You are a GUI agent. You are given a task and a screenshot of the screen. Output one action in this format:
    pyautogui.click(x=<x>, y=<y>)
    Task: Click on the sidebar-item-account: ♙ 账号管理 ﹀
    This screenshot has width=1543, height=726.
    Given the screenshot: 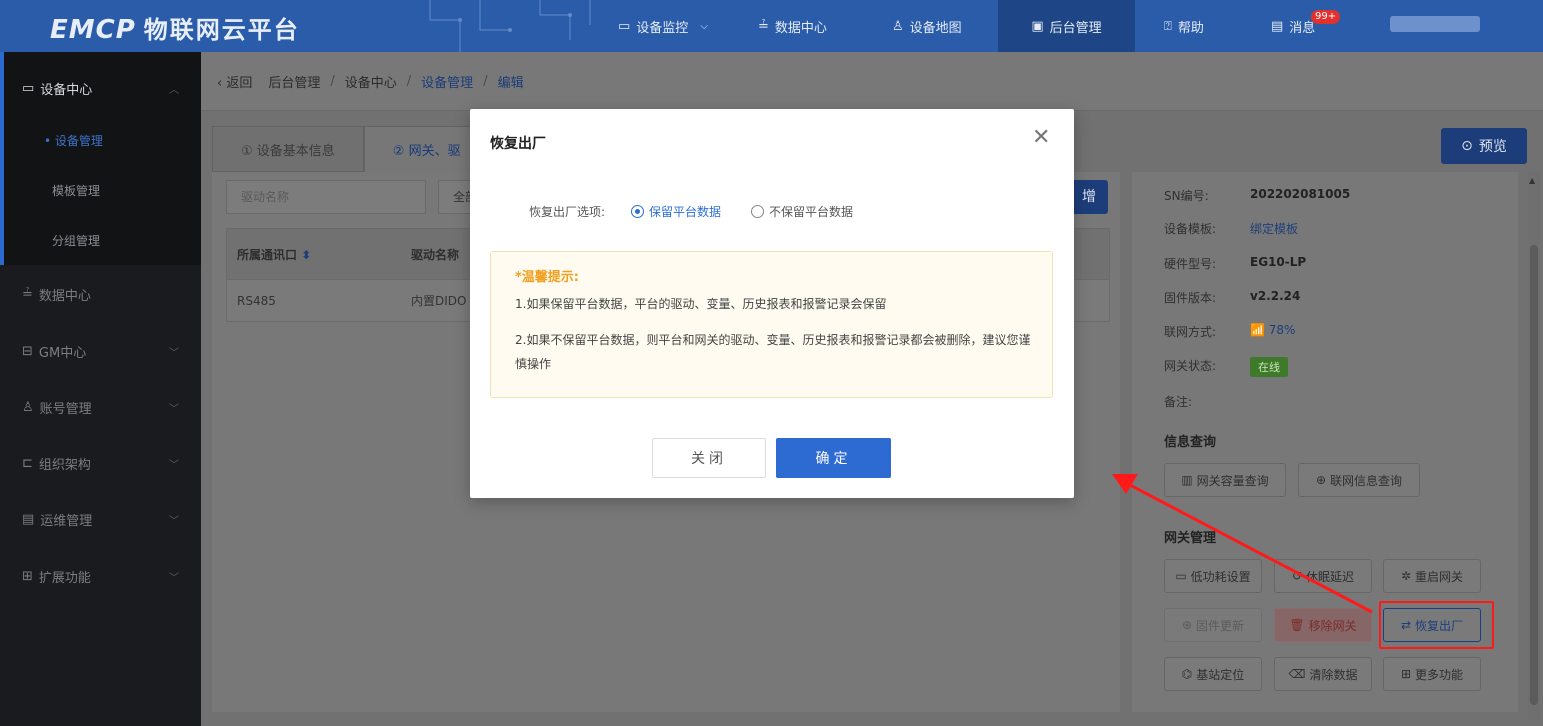 What is the action you would take?
    pyautogui.click(x=100, y=407)
    